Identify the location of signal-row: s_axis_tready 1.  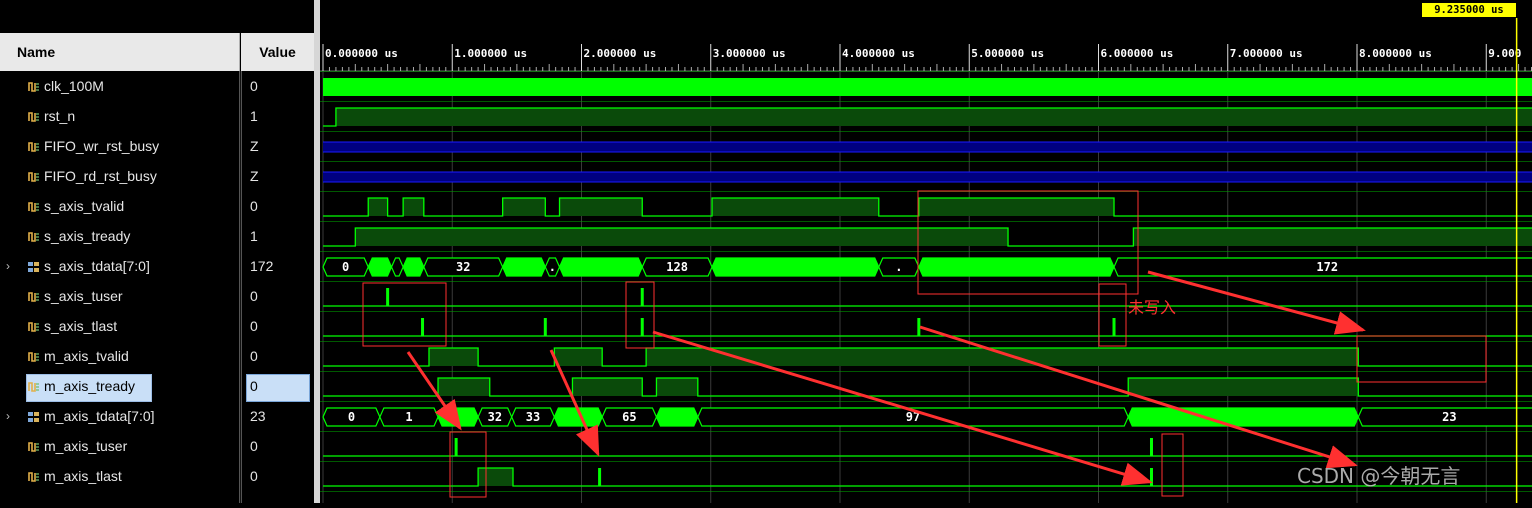
(157, 237).